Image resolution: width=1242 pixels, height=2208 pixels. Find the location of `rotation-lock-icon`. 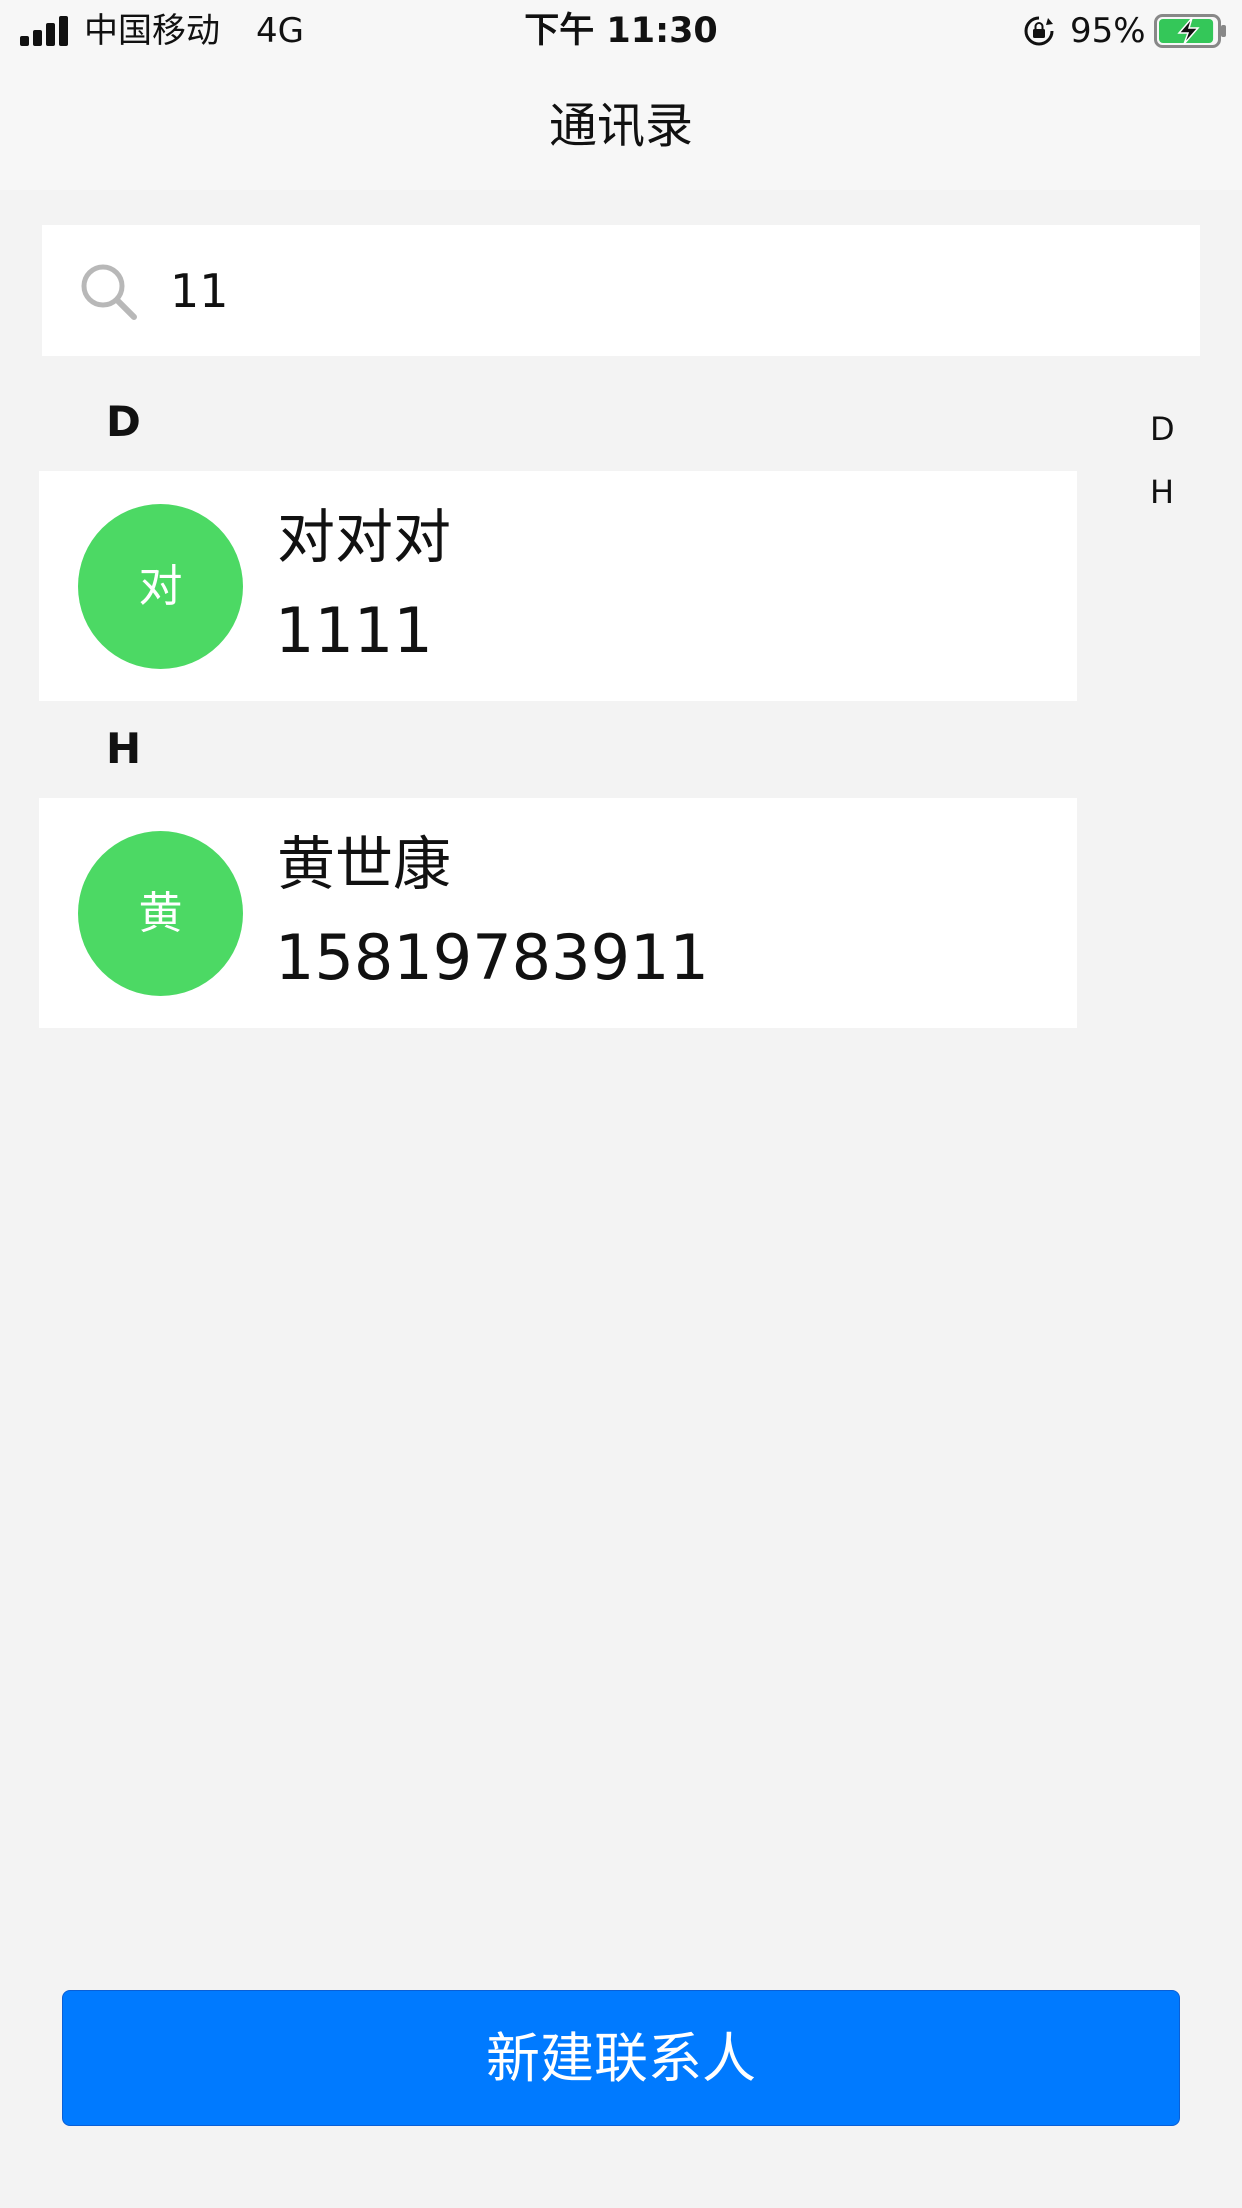

rotation-lock-icon is located at coordinates (1039, 31).